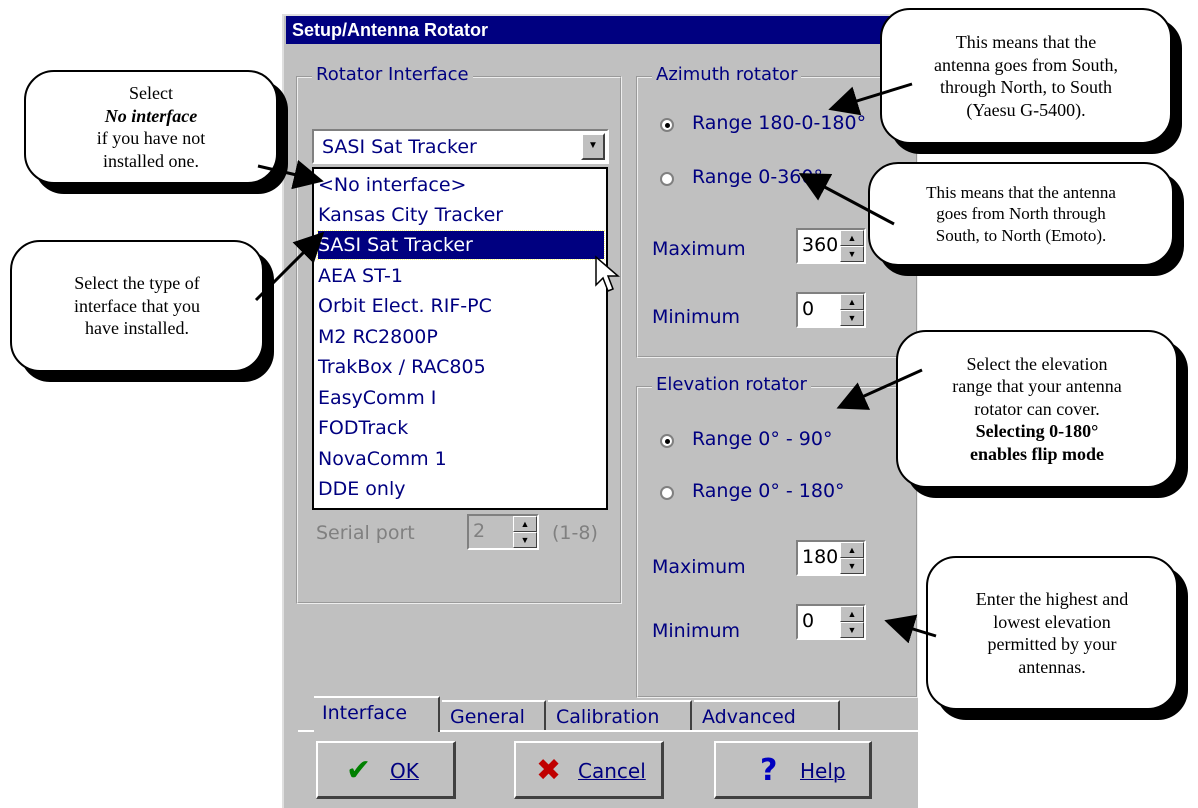 The width and height of the screenshot is (1198, 808). Describe the element at coordinates (289, 266) in the screenshot. I see `arrow-interface-type` at that location.